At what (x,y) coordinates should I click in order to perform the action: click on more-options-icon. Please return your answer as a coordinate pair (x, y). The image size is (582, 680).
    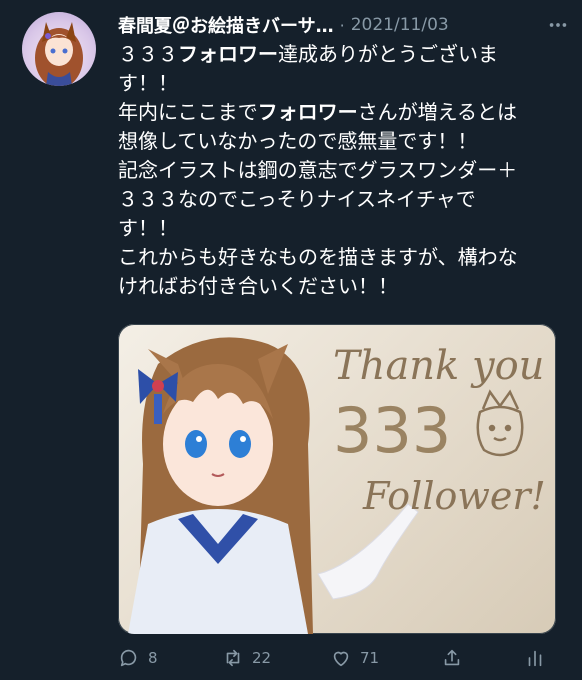
    Looking at the image, I should click on (558, 25).